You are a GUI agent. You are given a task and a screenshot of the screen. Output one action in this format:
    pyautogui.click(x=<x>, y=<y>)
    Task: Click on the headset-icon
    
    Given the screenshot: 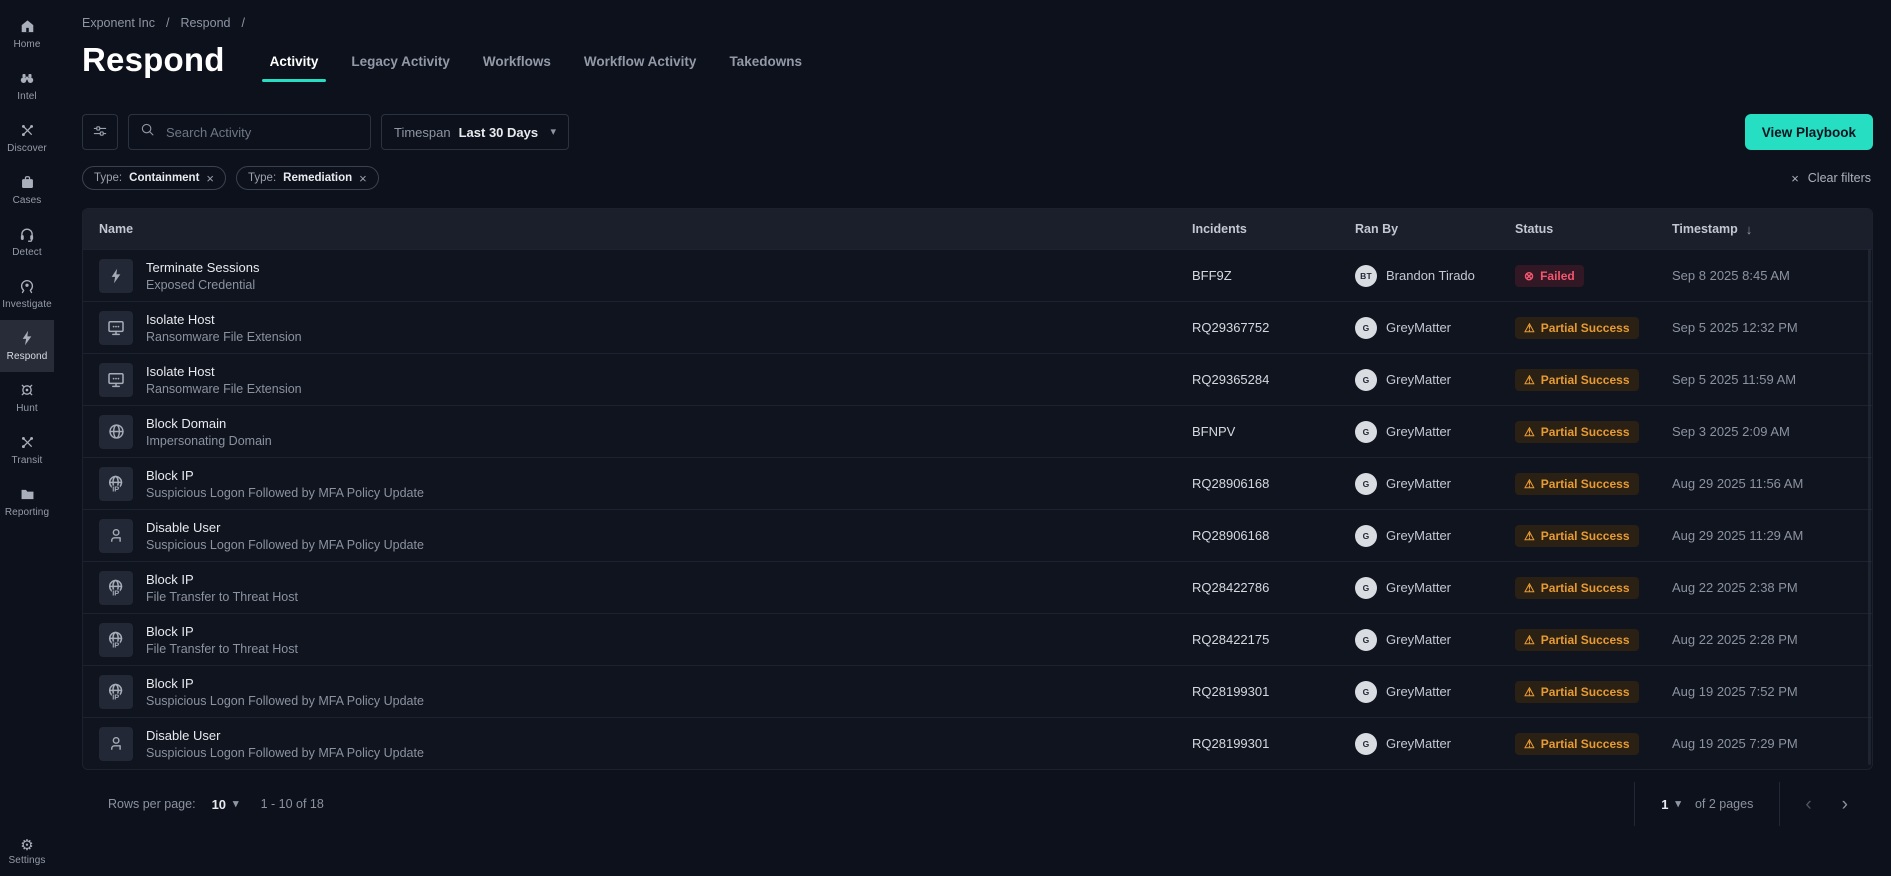 What is the action you would take?
    pyautogui.click(x=27, y=234)
    